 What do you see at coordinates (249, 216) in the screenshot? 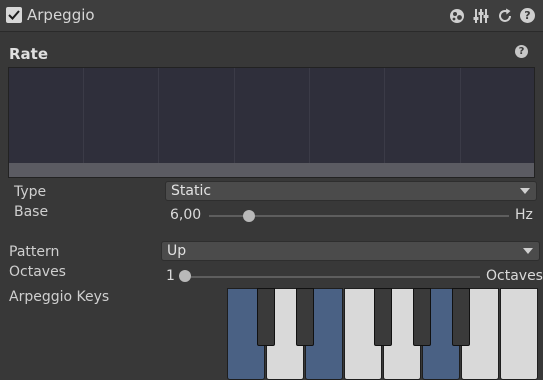
I see `base-slider-thumb` at bounding box center [249, 216].